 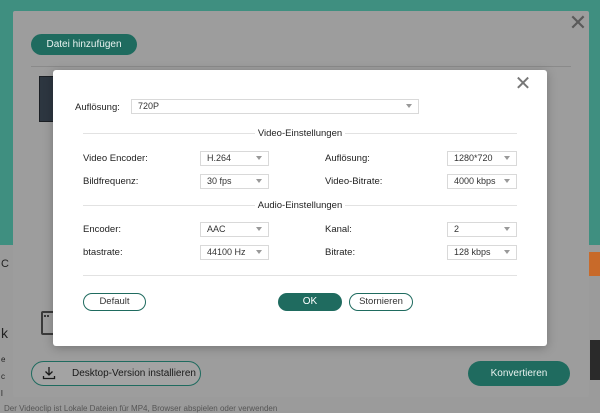 I want to click on video-encoder-select: H.264, so click(x=234, y=158).